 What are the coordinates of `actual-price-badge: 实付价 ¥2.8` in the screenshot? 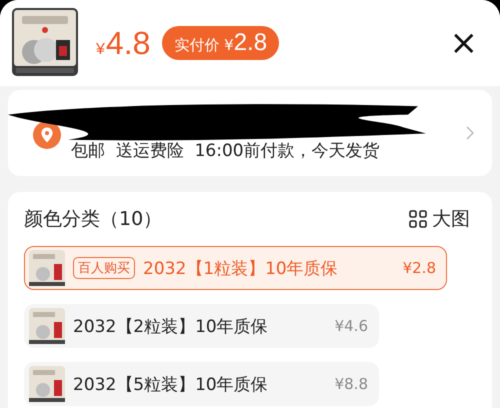 It's located at (221, 43).